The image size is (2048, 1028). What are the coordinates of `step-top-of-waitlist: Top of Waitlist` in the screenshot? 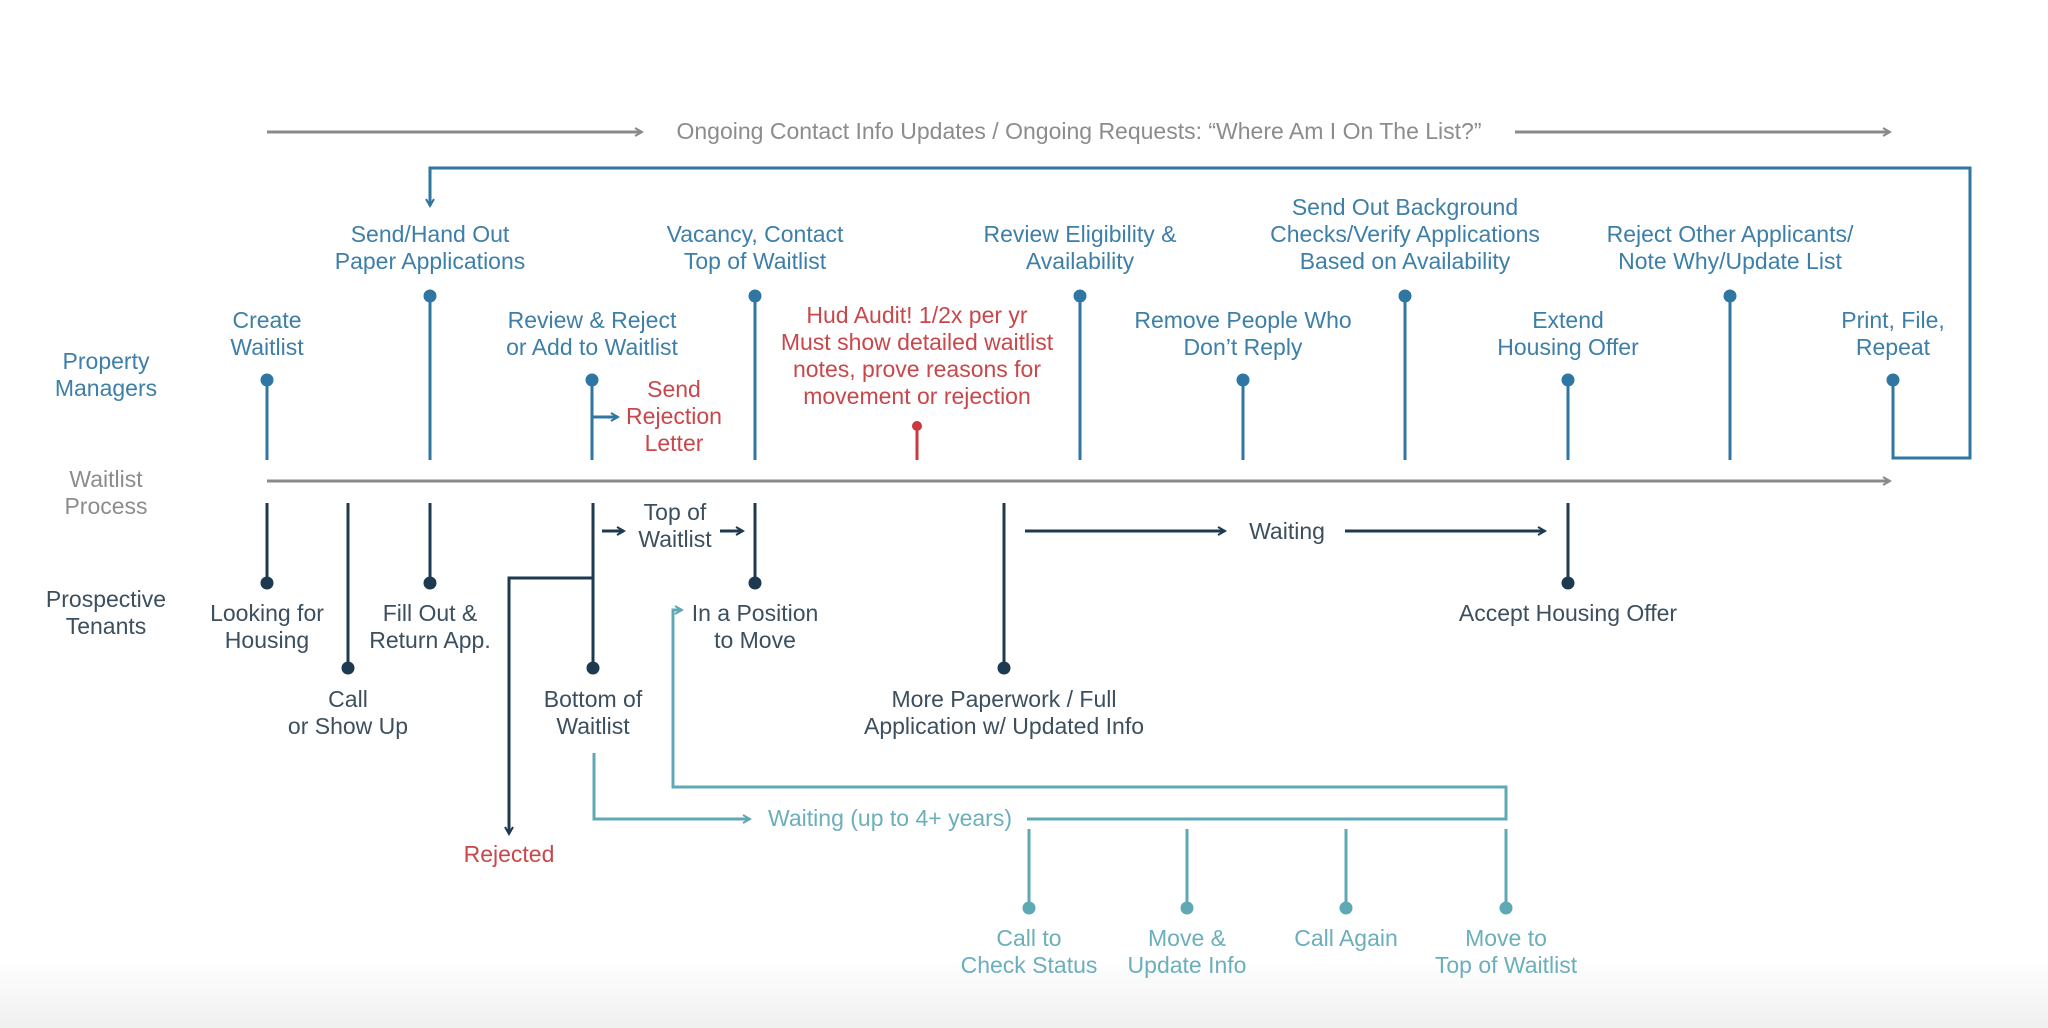 It's located at (675, 525).